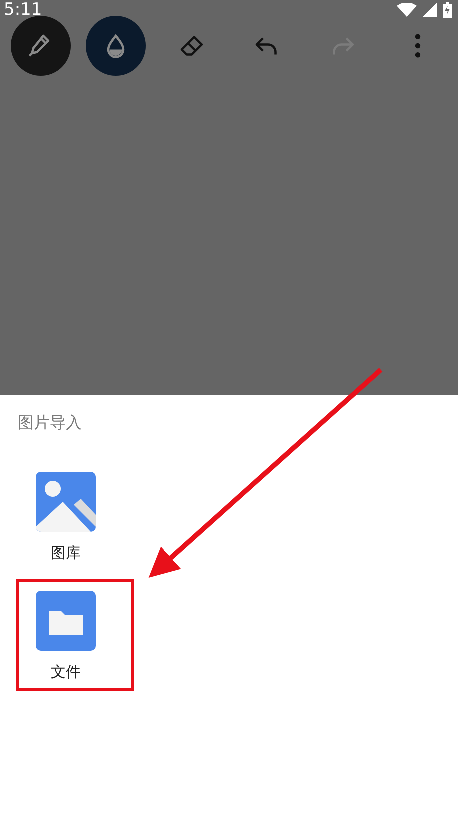  I want to click on gallery-option: 图库, so click(66, 517).